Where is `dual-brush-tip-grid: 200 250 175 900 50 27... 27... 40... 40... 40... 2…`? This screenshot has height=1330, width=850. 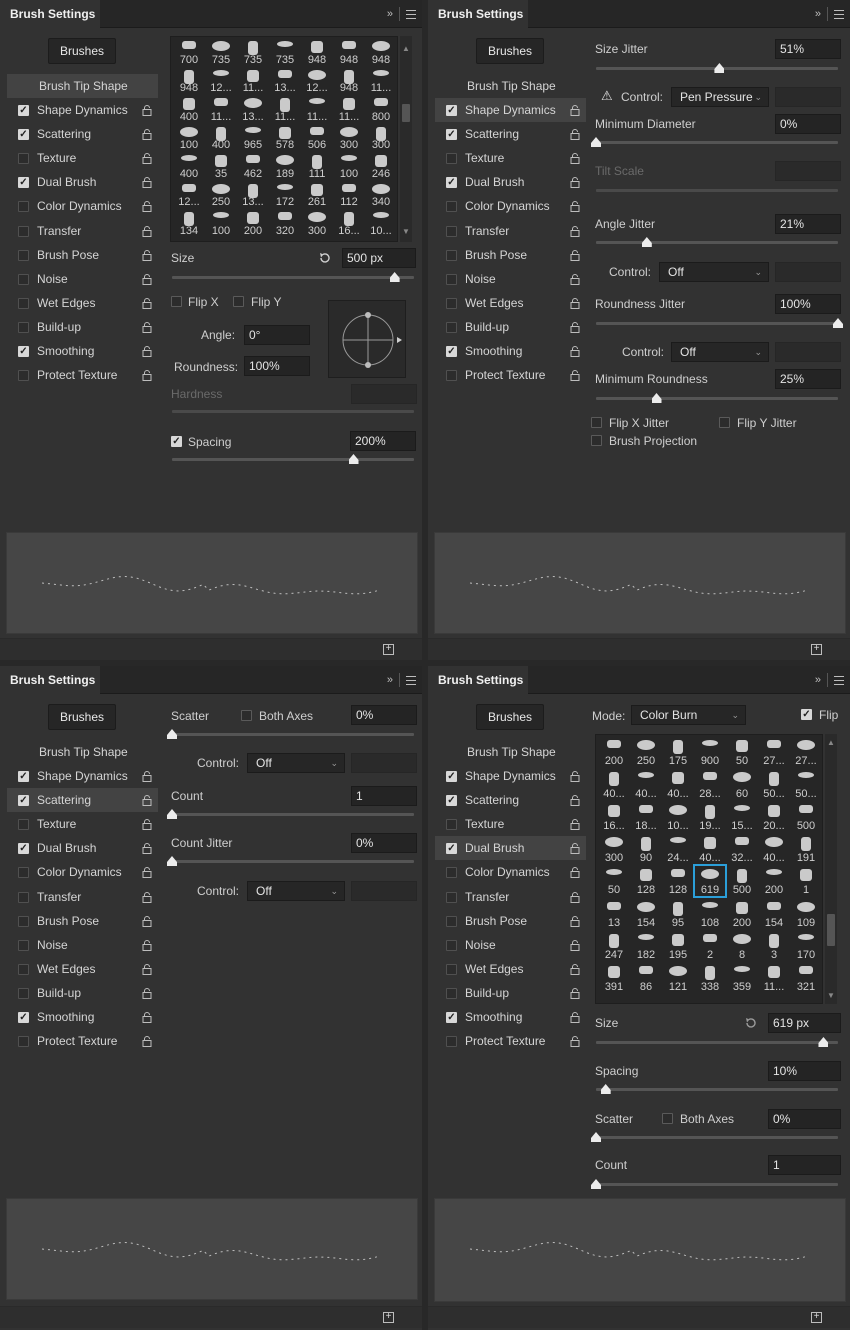 dual-brush-tip-grid: 200 250 175 900 50 27... 27... 40... 40... 40... 2… is located at coordinates (709, 869).